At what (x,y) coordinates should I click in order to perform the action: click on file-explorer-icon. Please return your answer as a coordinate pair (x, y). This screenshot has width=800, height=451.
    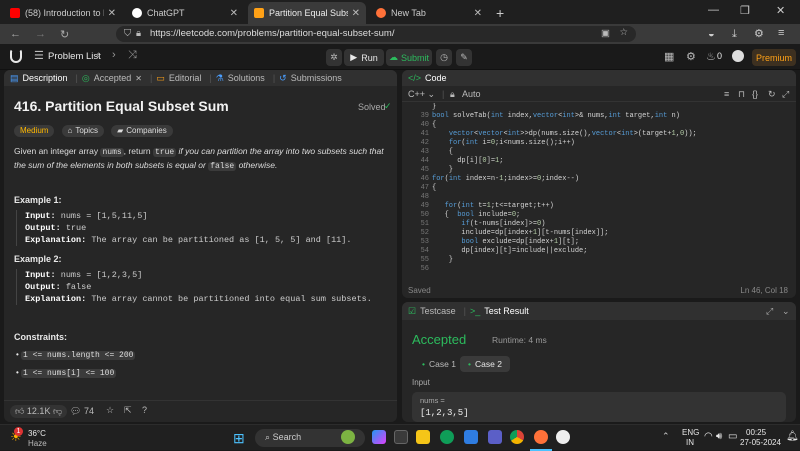
    Looking at the image, I should click on (423, 437).